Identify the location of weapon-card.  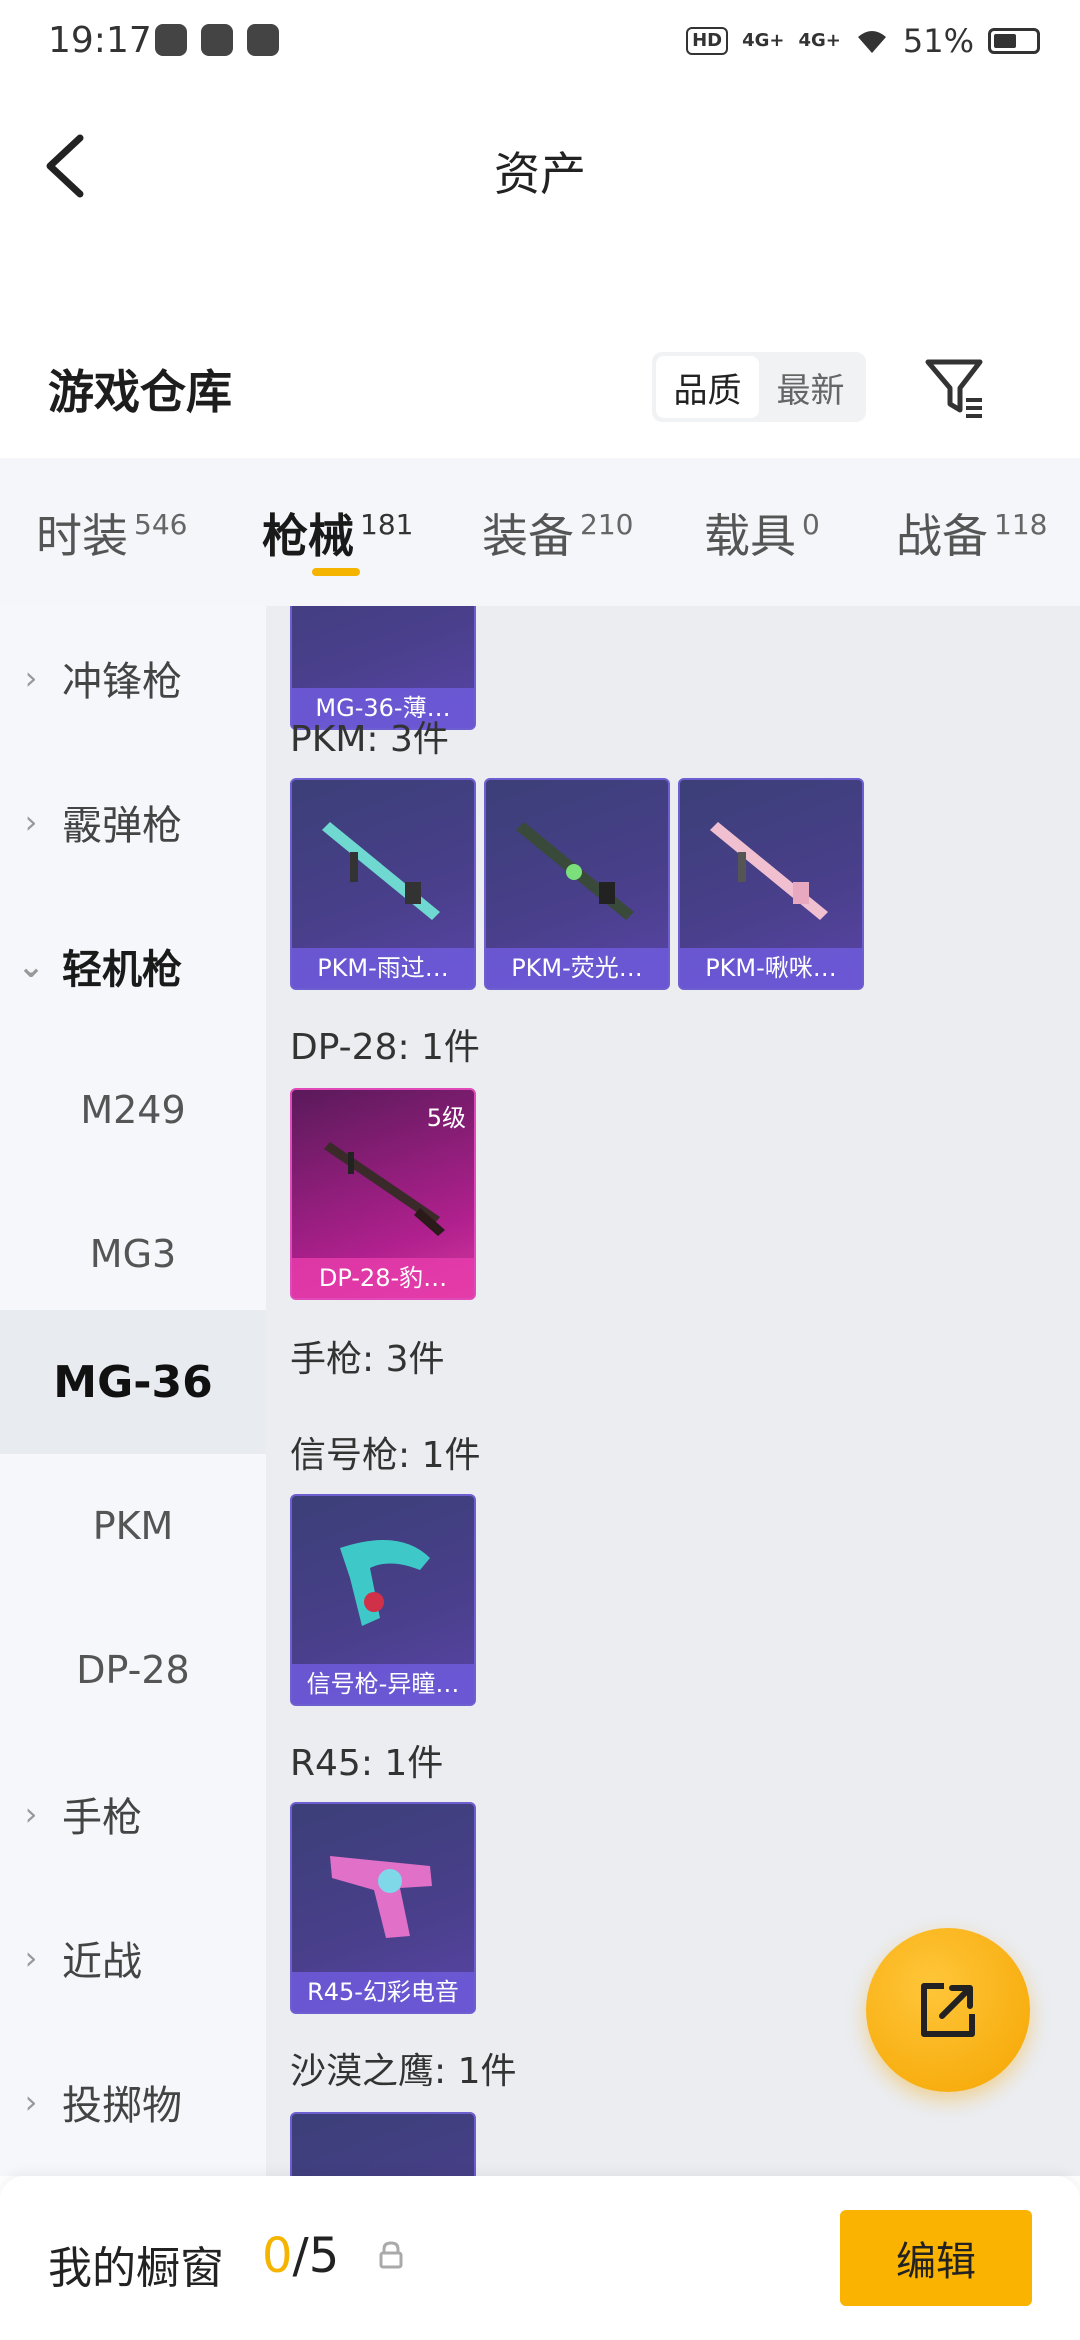
(383, 2144).